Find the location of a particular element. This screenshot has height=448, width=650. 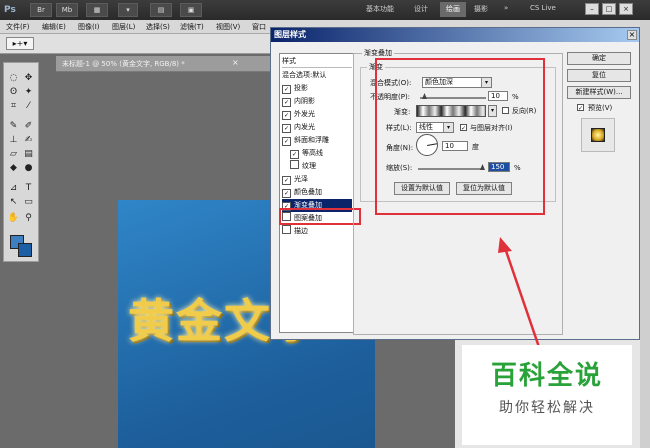

texture-checkbox is located at coordinates (294, 164).